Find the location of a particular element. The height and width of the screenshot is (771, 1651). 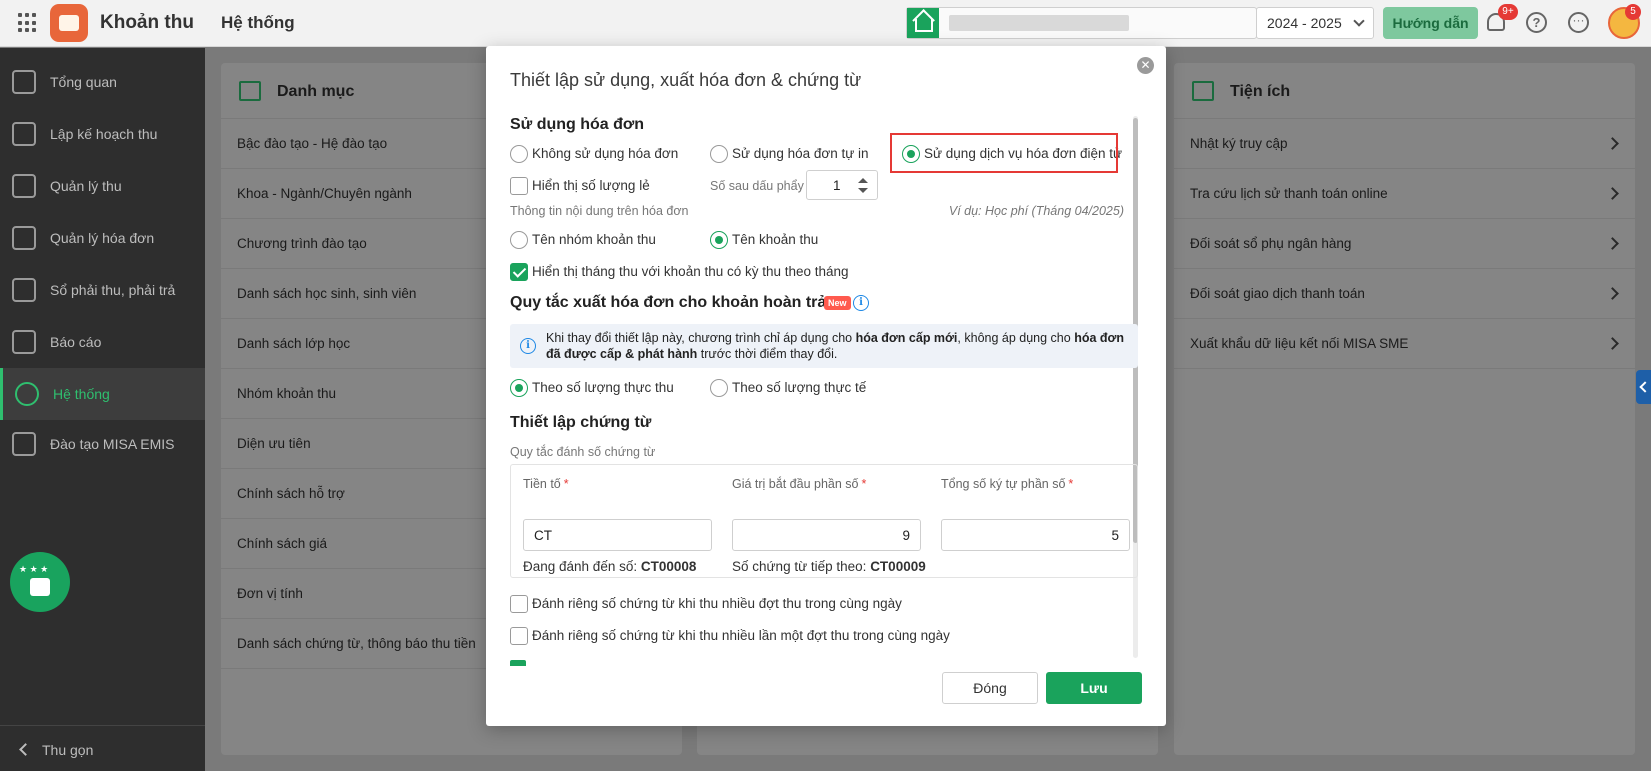

radio-label: Tên khoản thu is located at coordinates (775, 239).